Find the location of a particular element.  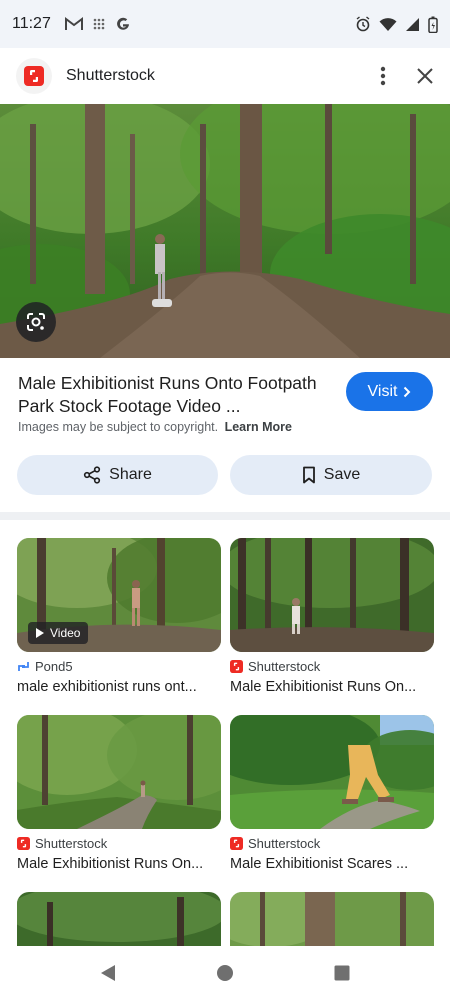

recents-icon is located at coordinates (342, 973).